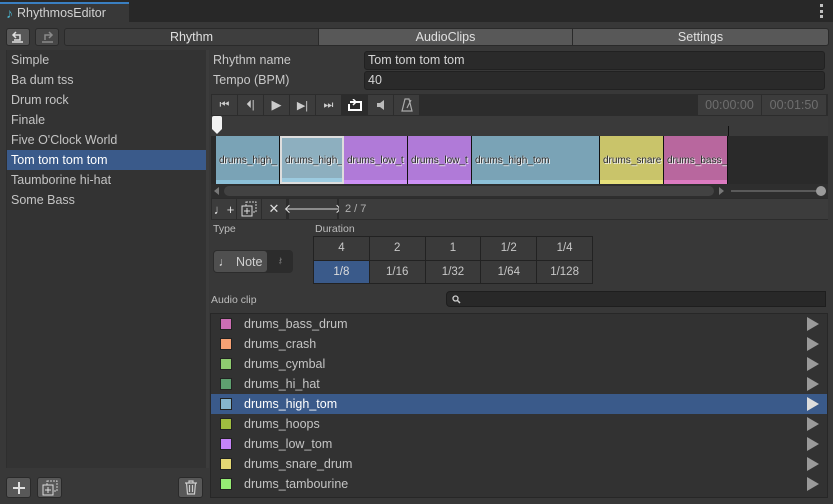  I want to click on zoom-slider-thumb, so click(821, 191).